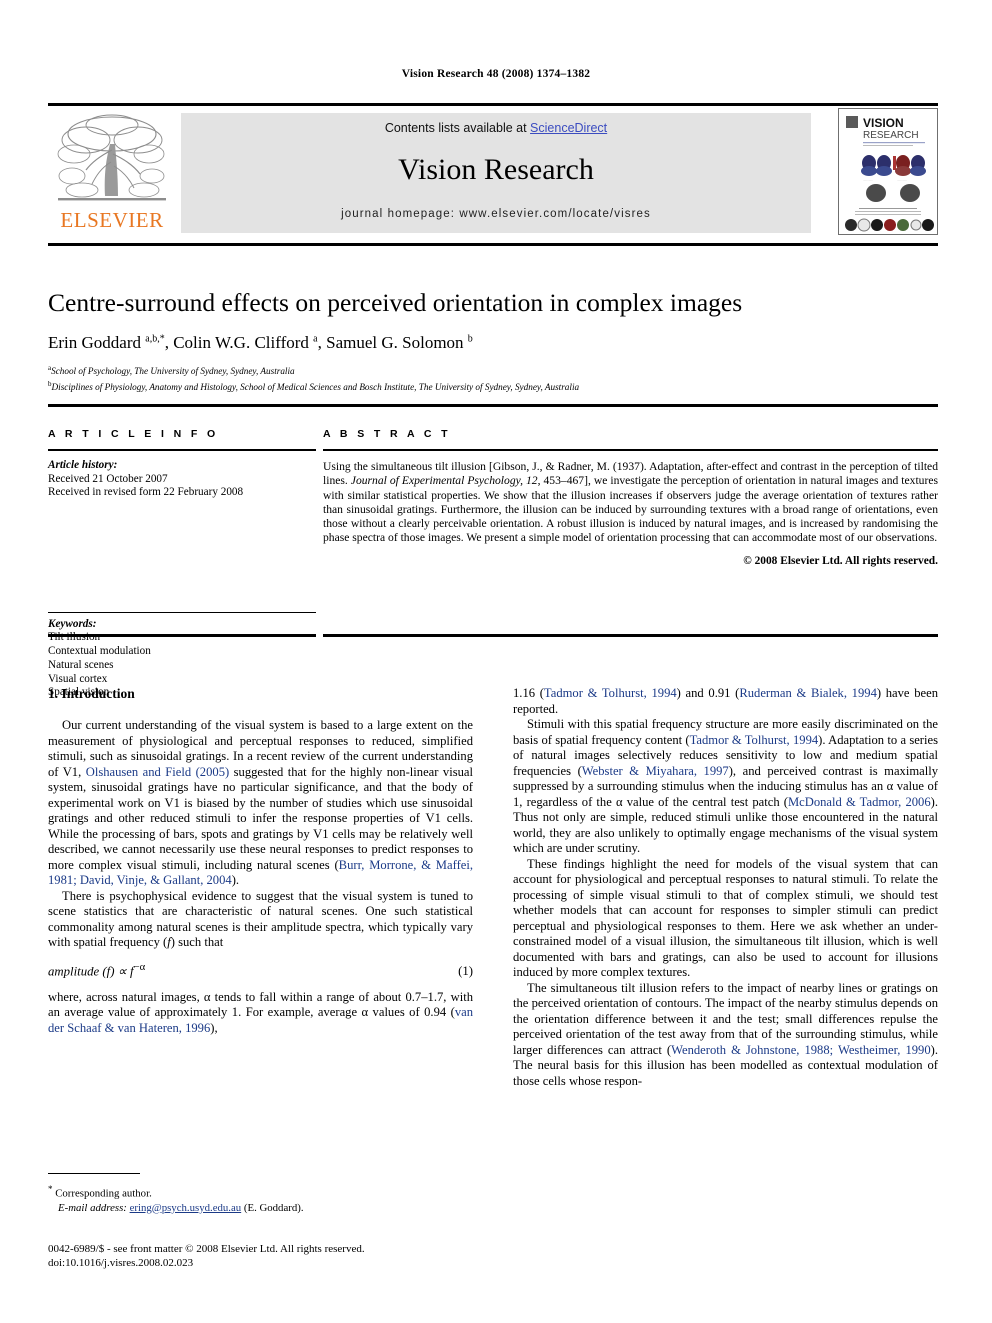 The width and height of the screenshot is (992, 1323). I want to click on svg-text: VISION, so click(883, 123).